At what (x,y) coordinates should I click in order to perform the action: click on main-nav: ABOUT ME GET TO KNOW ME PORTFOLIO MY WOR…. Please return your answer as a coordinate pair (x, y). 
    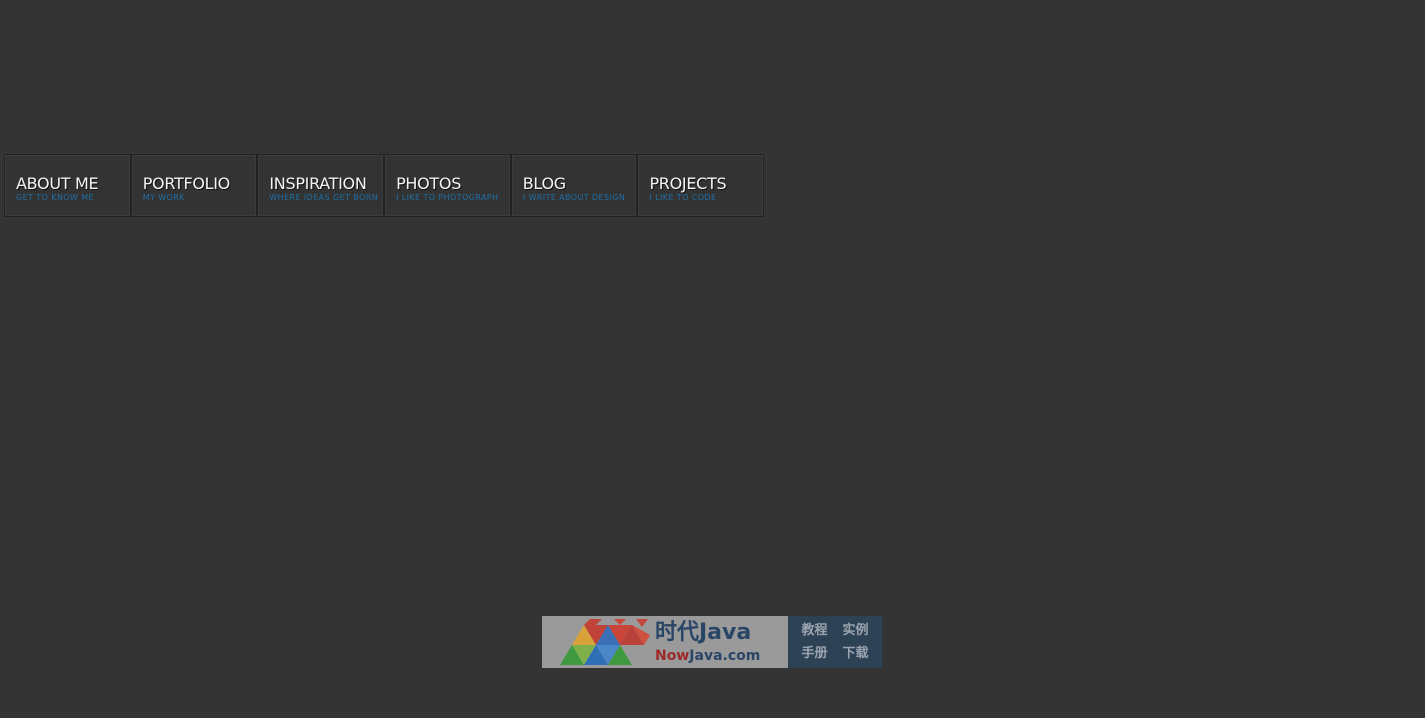
    Looking at the image, I should click on (384, 185).